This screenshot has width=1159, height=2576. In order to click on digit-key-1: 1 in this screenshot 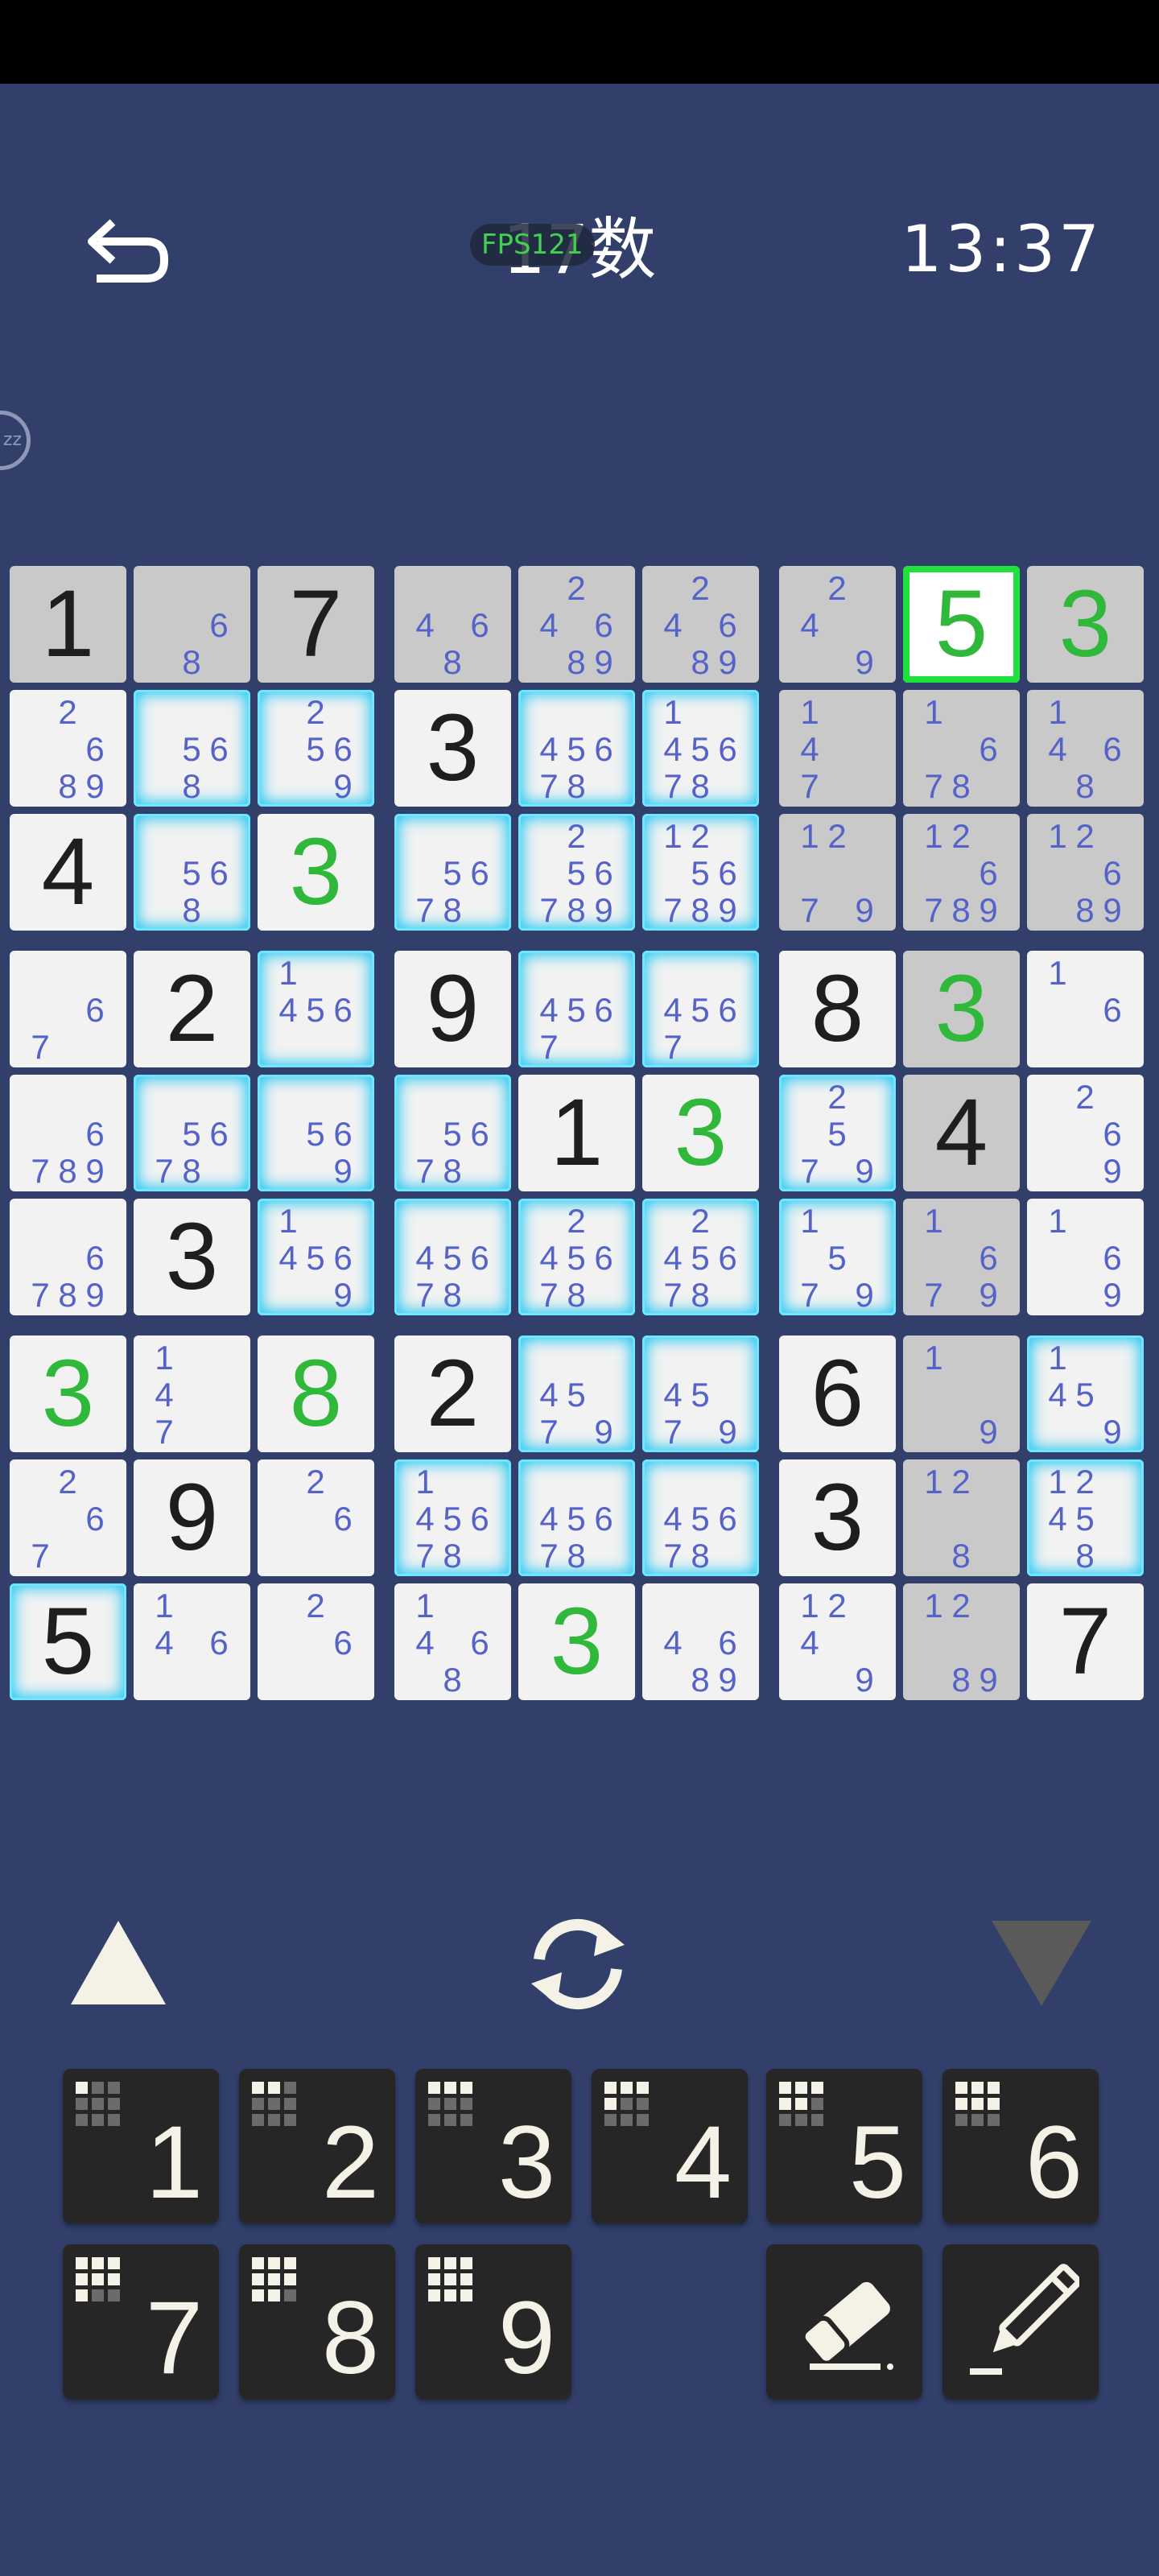, I will do `click(141, 2146)`.